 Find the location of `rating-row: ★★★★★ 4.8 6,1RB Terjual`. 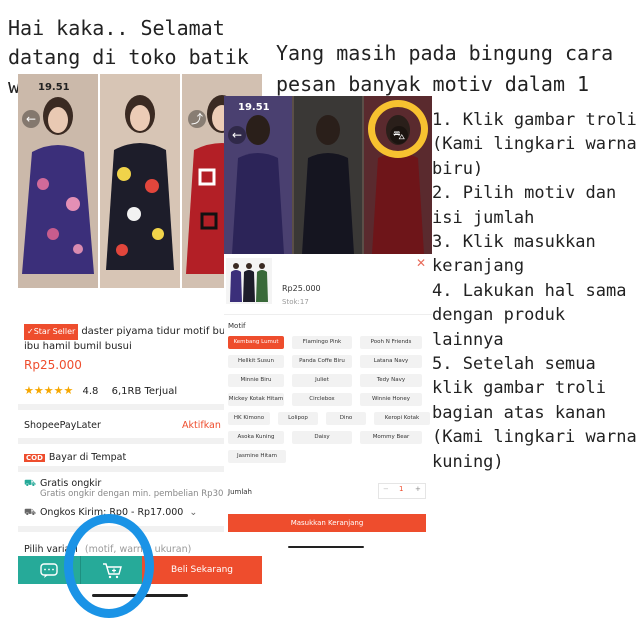

rating-row: ★★★★★ 4.8 6,1RB Terjual is located at coordinates (100, 390).